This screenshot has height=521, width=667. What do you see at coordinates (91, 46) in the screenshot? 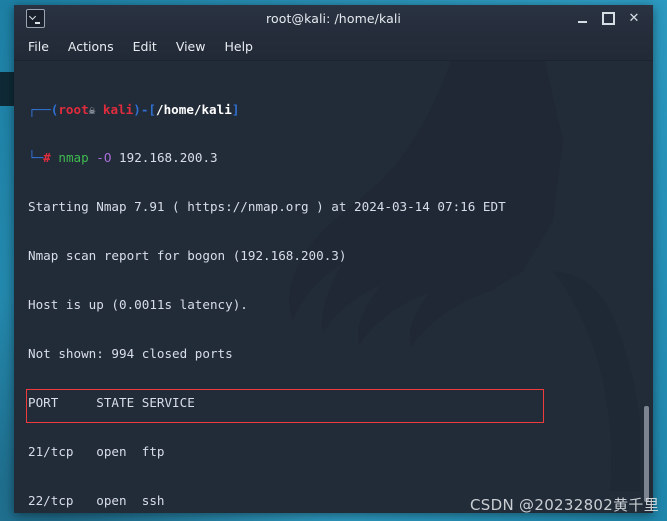
I see `menu-item-actions: Actions` at bounding box center [91, 46].